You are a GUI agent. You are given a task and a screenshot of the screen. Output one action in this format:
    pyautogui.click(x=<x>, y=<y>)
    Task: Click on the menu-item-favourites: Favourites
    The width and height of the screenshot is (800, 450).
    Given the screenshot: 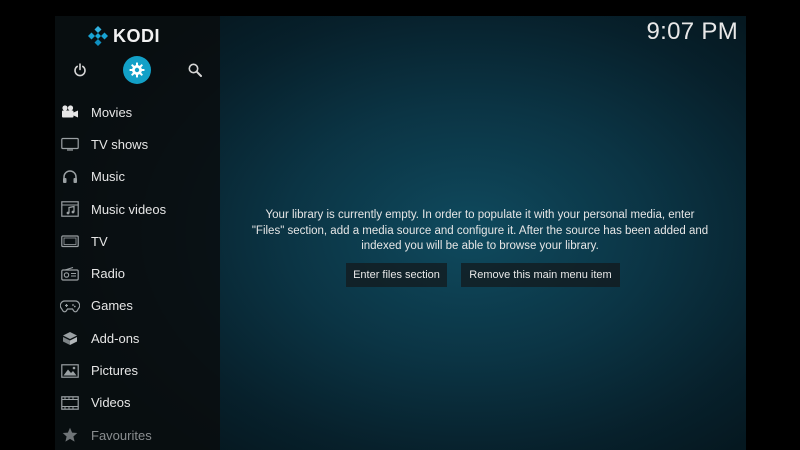 What is the action you would take?
    pyautogui.click(x=137, y=434)
    